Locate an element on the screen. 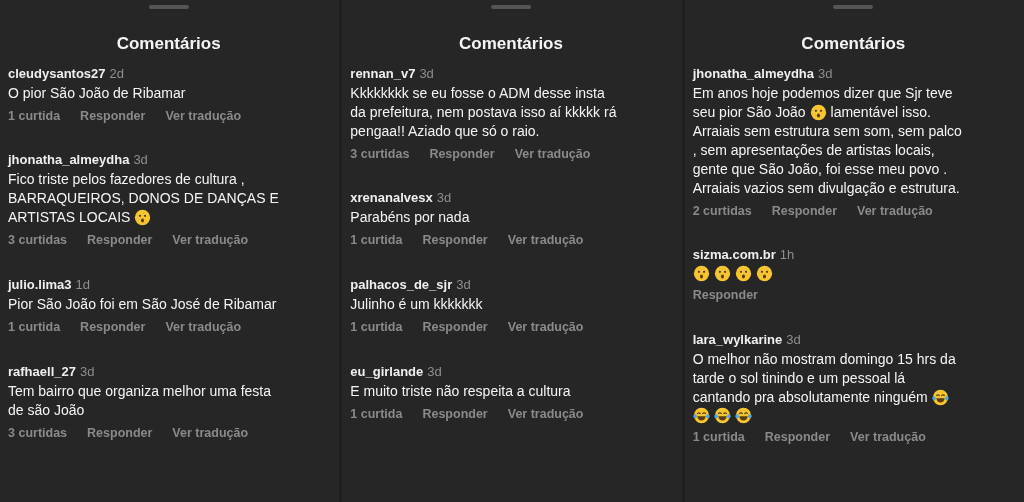 The height and width of the screenshot is (502, 1024). username: sizma.com.br is located at coordinates (734, 255).